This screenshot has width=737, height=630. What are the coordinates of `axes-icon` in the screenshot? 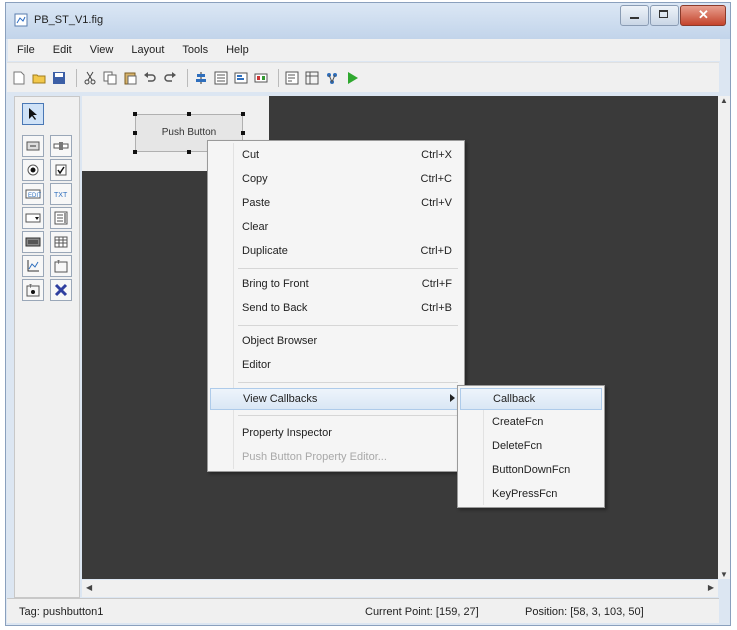 It's located at (33, 266).